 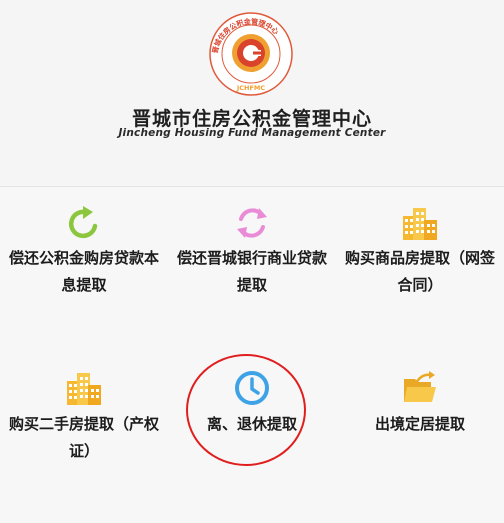 What do you see at coordinates (252, 223) in the screenshot?
I see `sync-icon` at bounding box center [252, 223].